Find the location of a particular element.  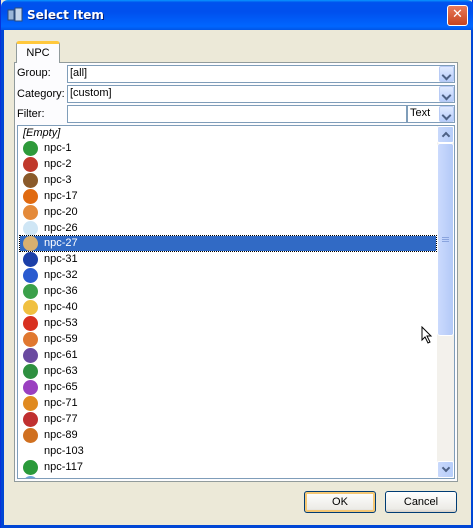

list-item-label: npc-89 is located at coordinates (61, 435).